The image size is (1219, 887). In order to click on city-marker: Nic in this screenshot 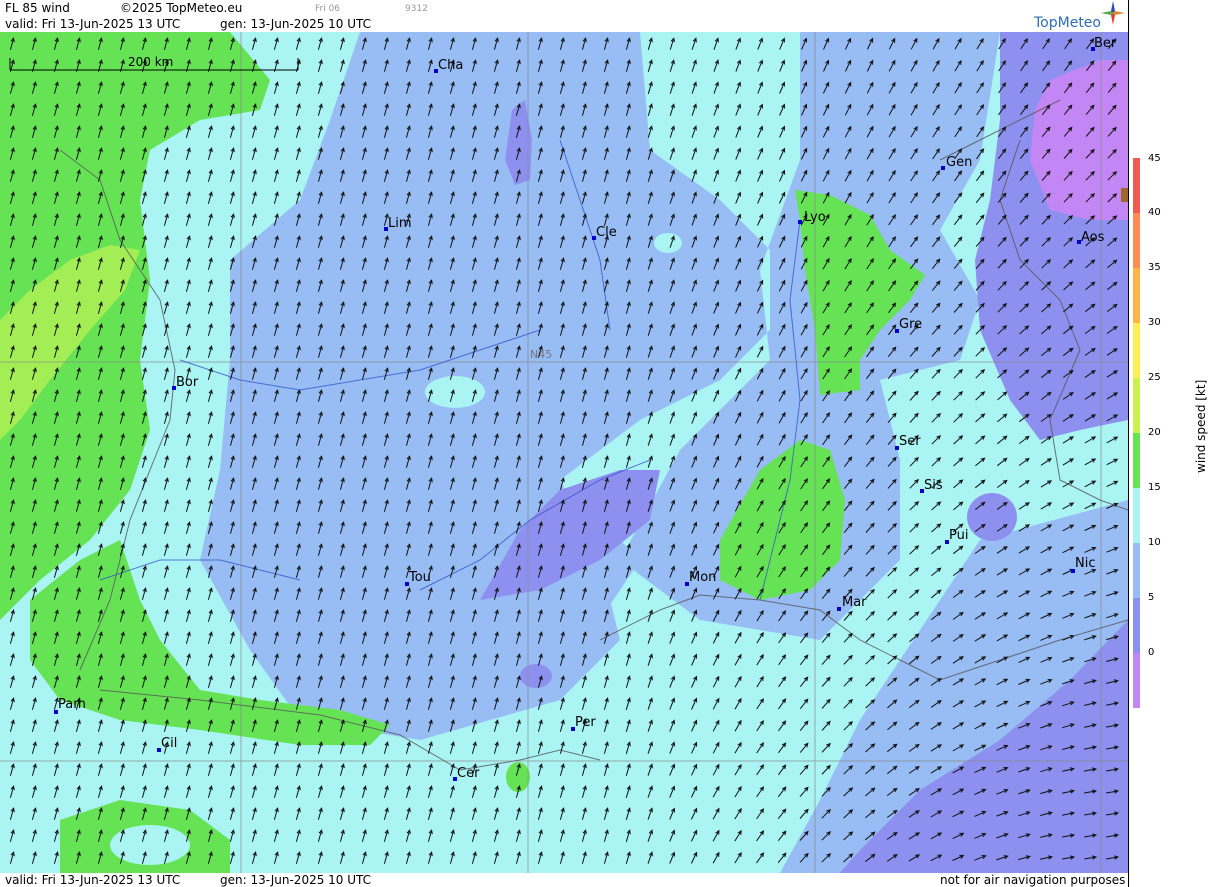, I will do `click(1083, 564)`.